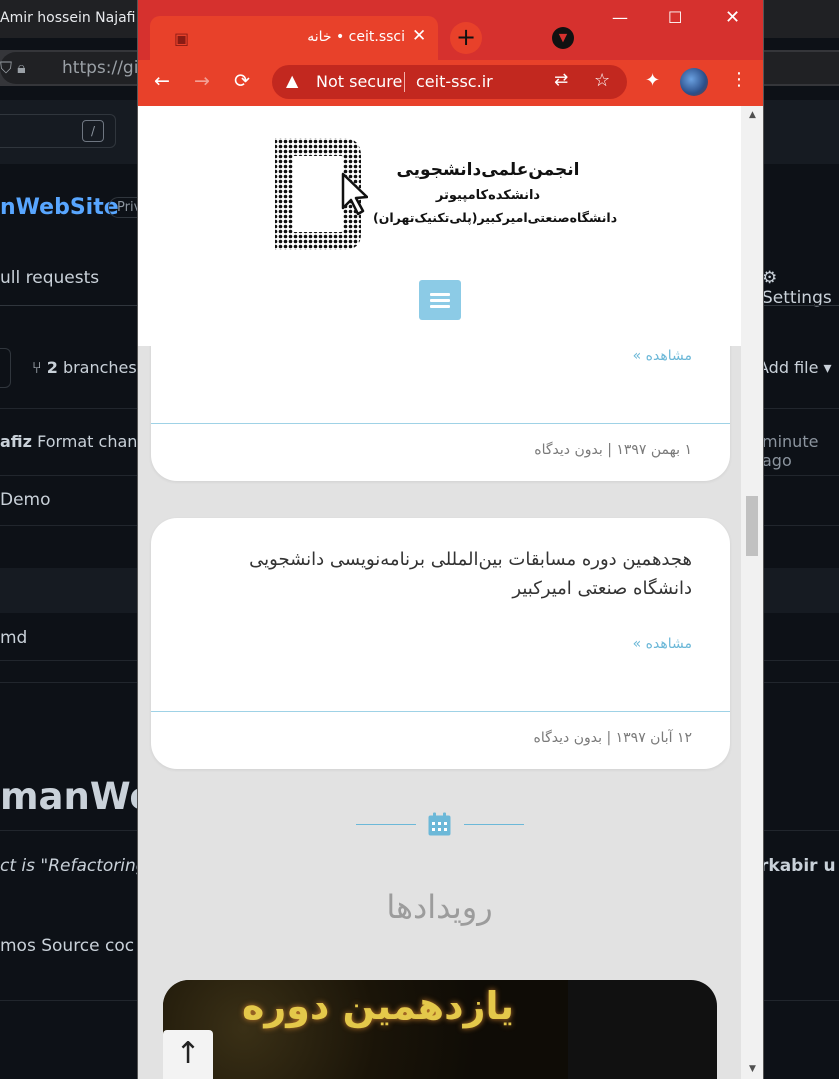 The height and width of the screenshot is (1079, 839). Describe the element at coordinates (827, 367) in the screenshot. I see `caret-down-icon: ▾` at that location.